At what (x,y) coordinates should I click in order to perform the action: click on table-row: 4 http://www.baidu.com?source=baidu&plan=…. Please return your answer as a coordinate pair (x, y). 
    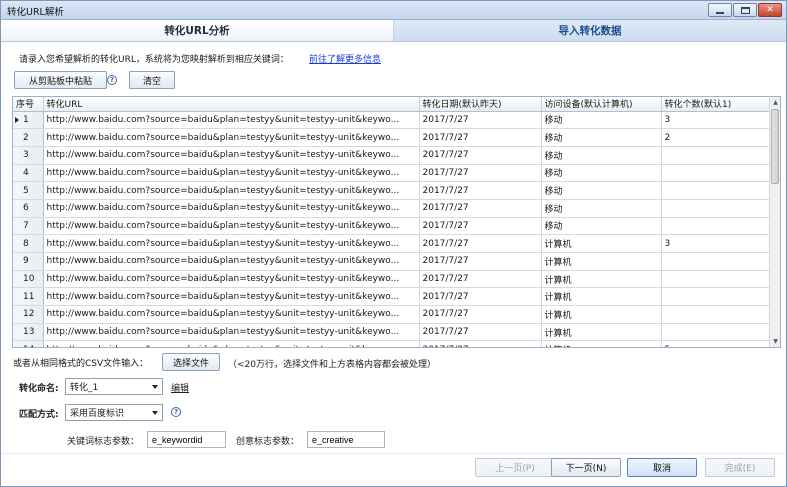
    Looking at the image, I should click on (392, 173).